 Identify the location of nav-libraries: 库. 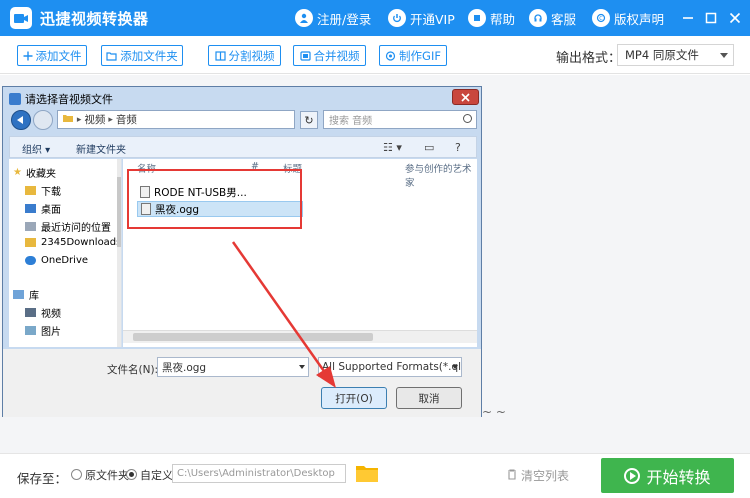
(26, 294).